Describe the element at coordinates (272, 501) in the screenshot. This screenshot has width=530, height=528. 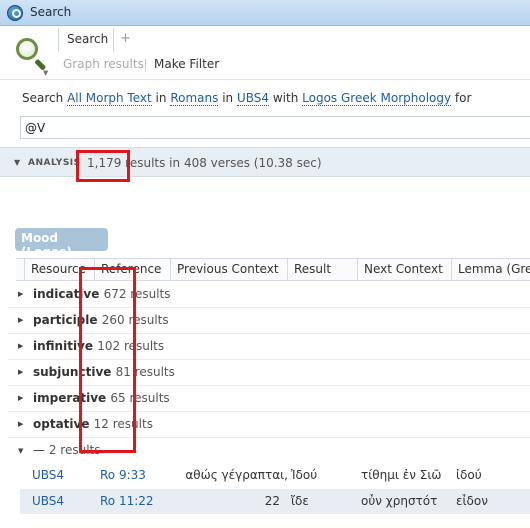
I see `previous-context-cell: 22` at that location.